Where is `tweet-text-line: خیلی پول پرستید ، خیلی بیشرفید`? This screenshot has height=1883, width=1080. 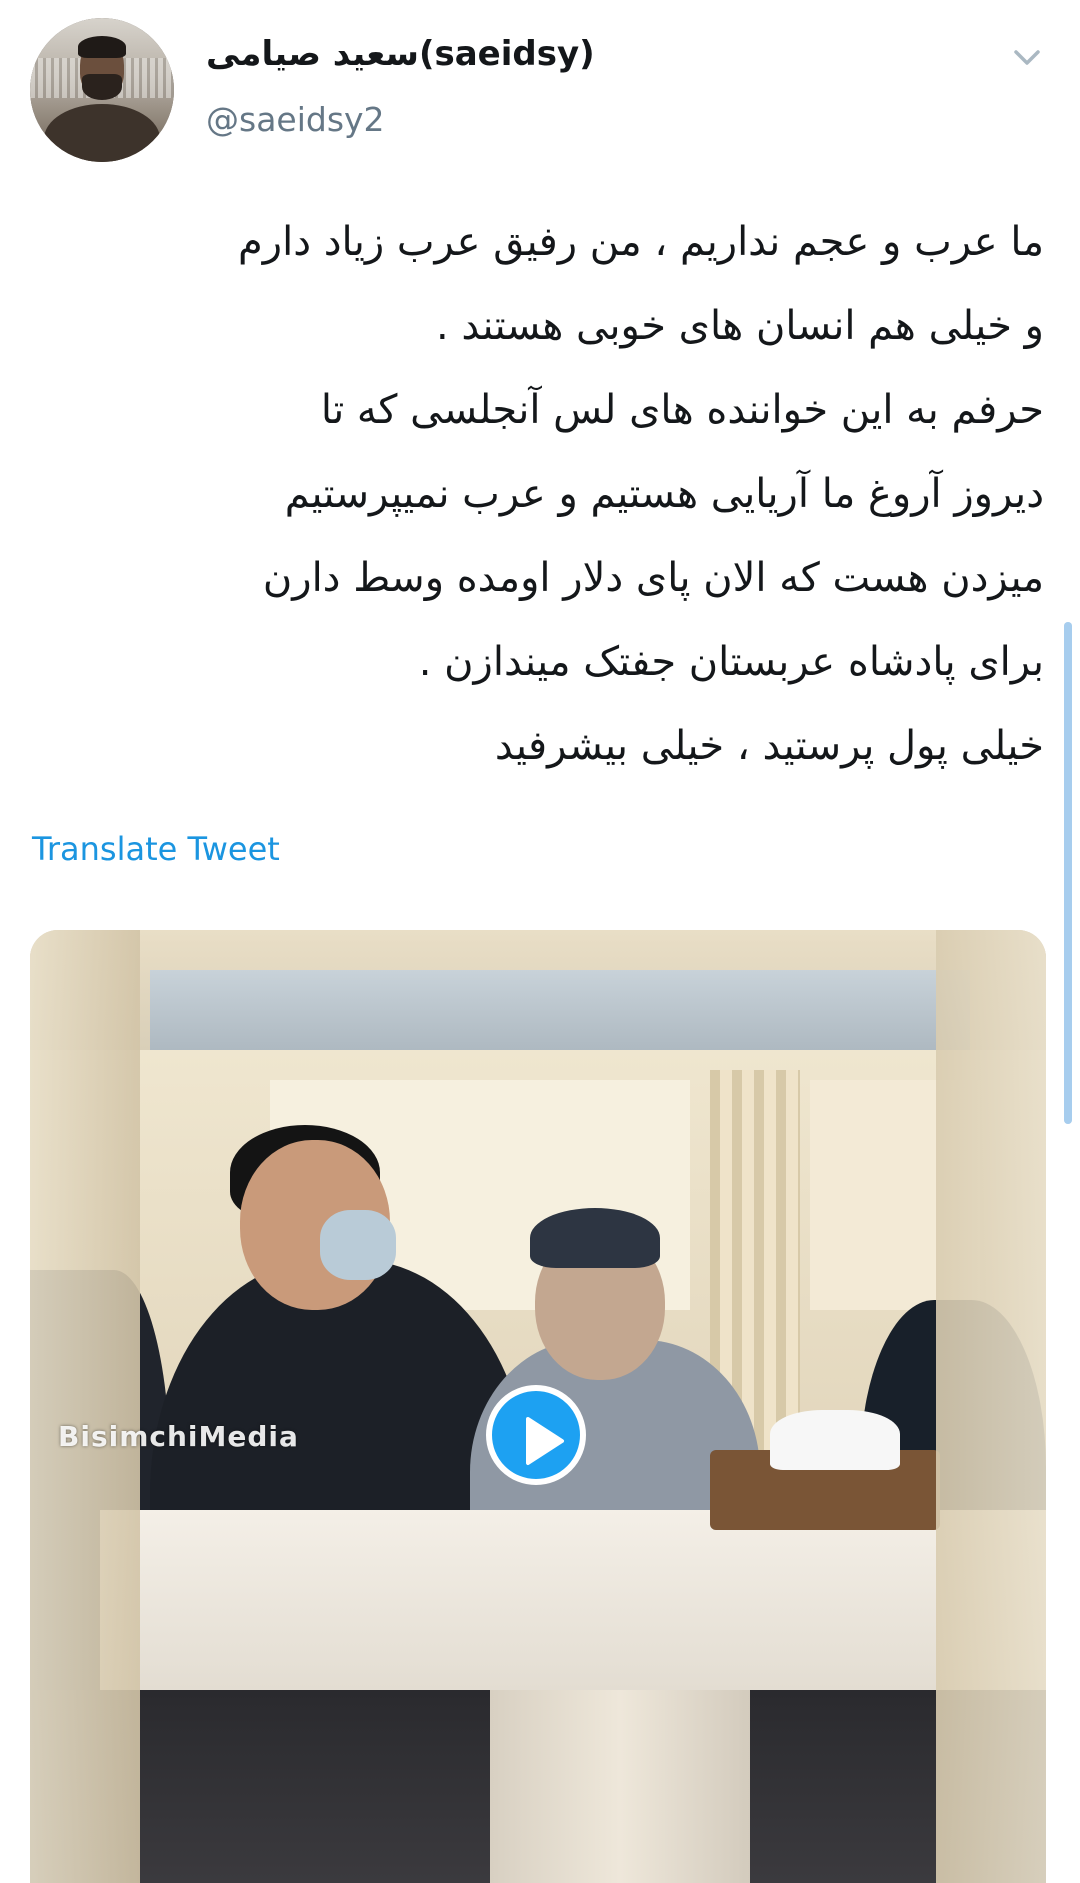 tweet-text-line: خیلی پول پرستید ، خیلی بیشرفید is located at coordinates (769, 746).